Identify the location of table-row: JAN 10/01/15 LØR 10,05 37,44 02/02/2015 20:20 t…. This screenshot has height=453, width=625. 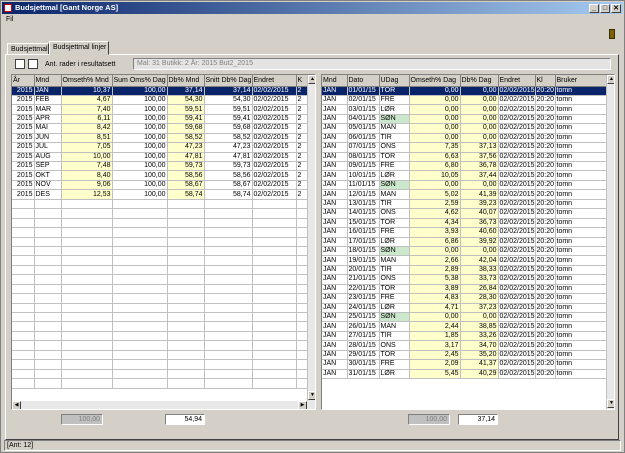
(464, 175).